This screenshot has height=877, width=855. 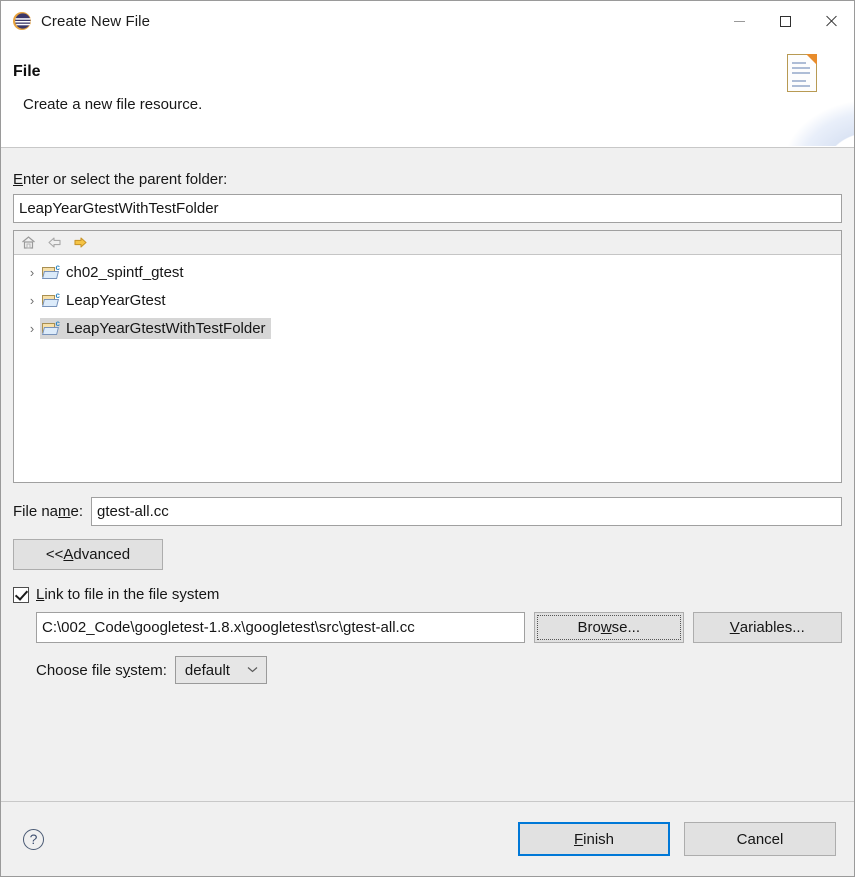 What do you see at coordinates (54, 242) in the screenshot?
I see `back-arrow-icon` at bounding box center [54, 242].